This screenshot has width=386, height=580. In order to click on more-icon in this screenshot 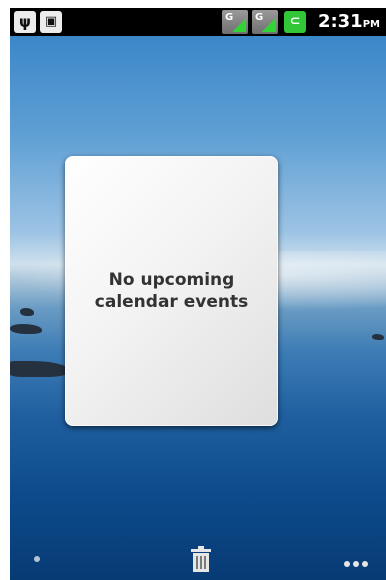, I will do `click(359, 559)`.